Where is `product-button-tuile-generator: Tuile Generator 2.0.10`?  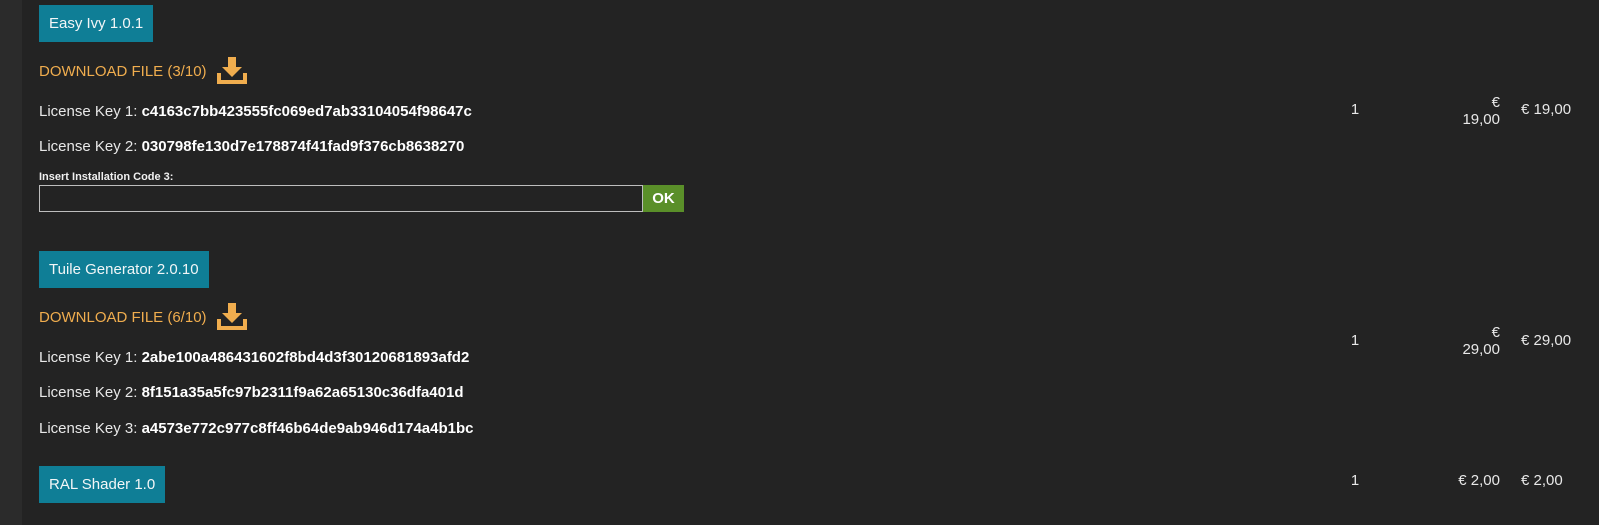
product-button-tuile-generator: Tuile Generator 2.0.10 is located at coordinates (124, 269).